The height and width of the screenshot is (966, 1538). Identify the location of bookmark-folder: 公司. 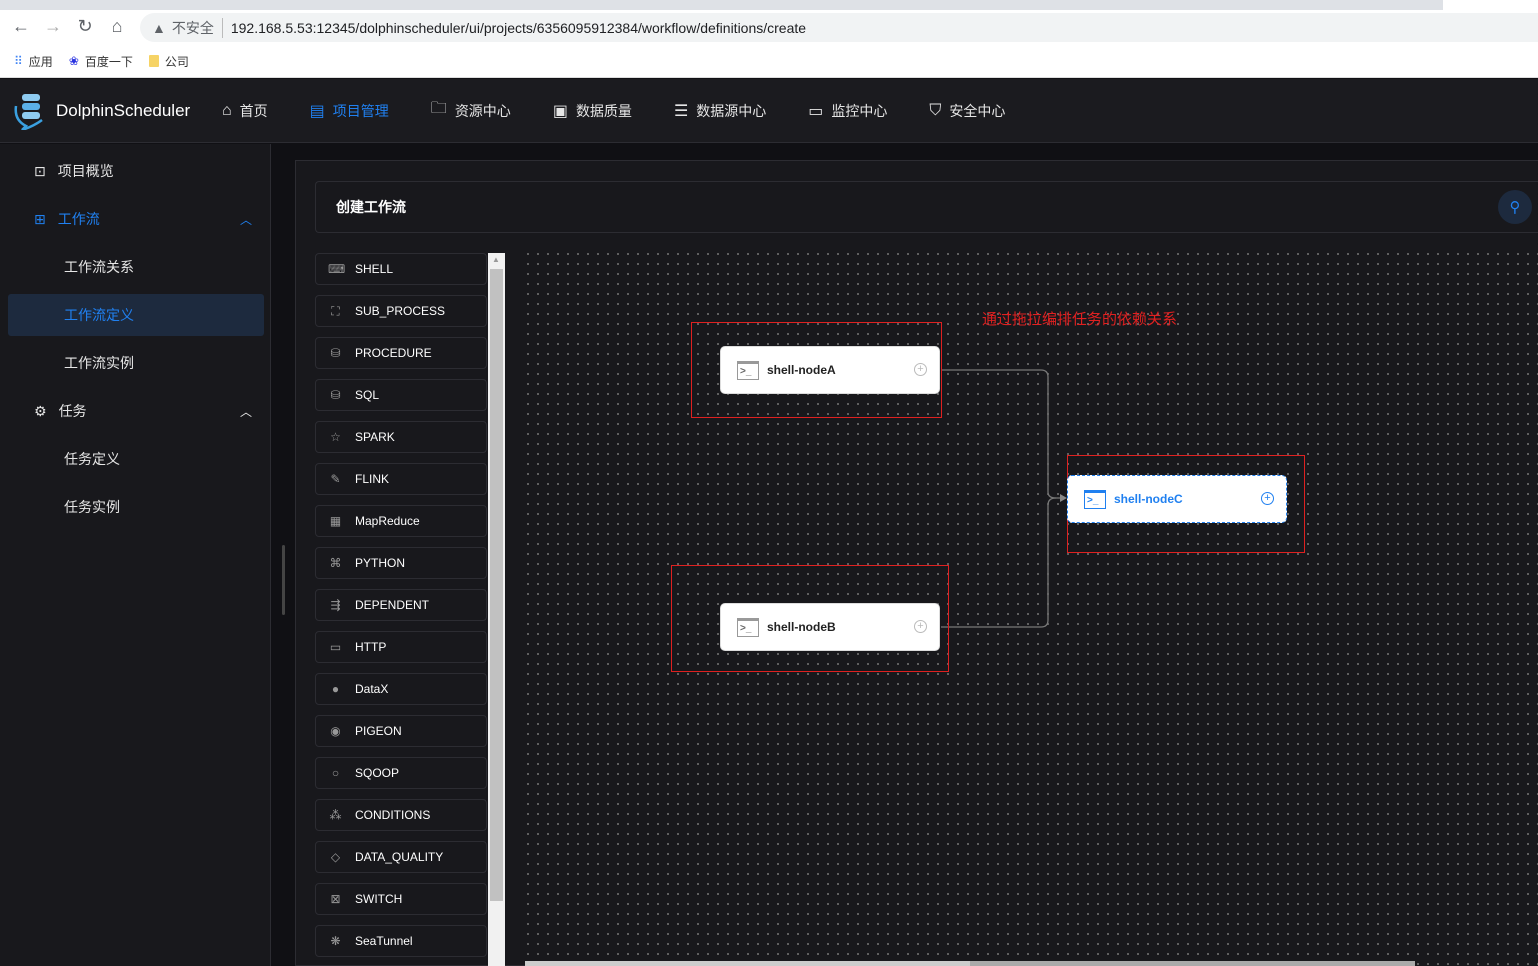
(168, 61).